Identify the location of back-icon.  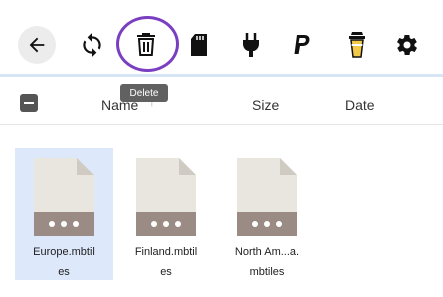
(37, 45).